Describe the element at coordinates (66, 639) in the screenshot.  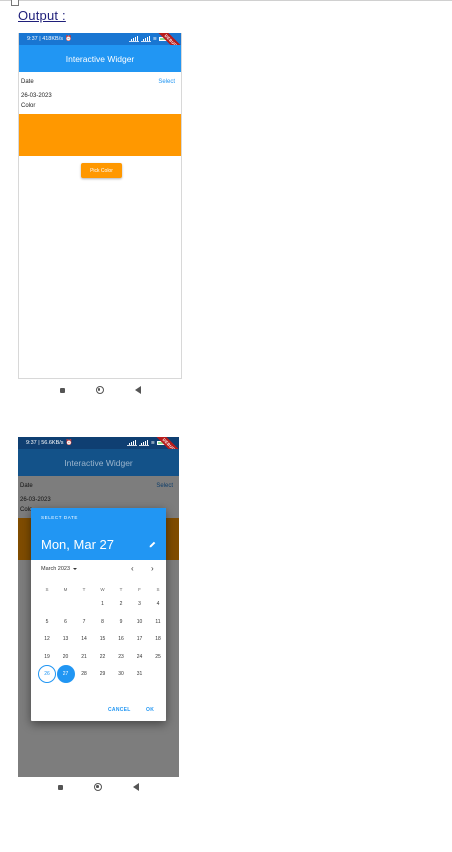
I see `calendar-day: 13` at that location.